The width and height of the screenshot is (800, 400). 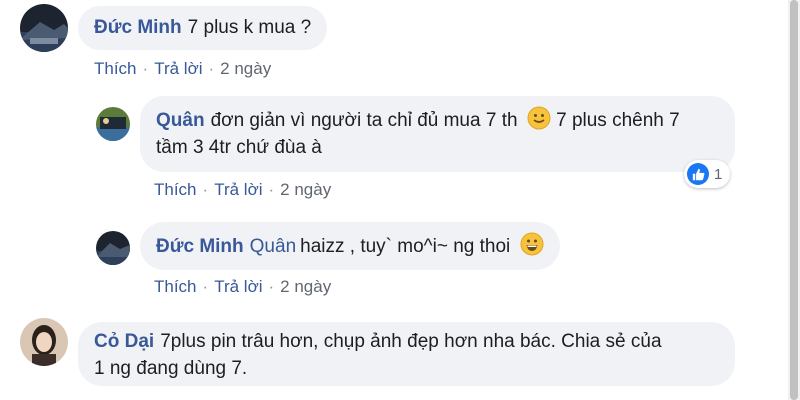 What do you see at coordinates (539, 118) in the screenshot?
I see `smiling-face-emoji` at bounding box center [539, 118].